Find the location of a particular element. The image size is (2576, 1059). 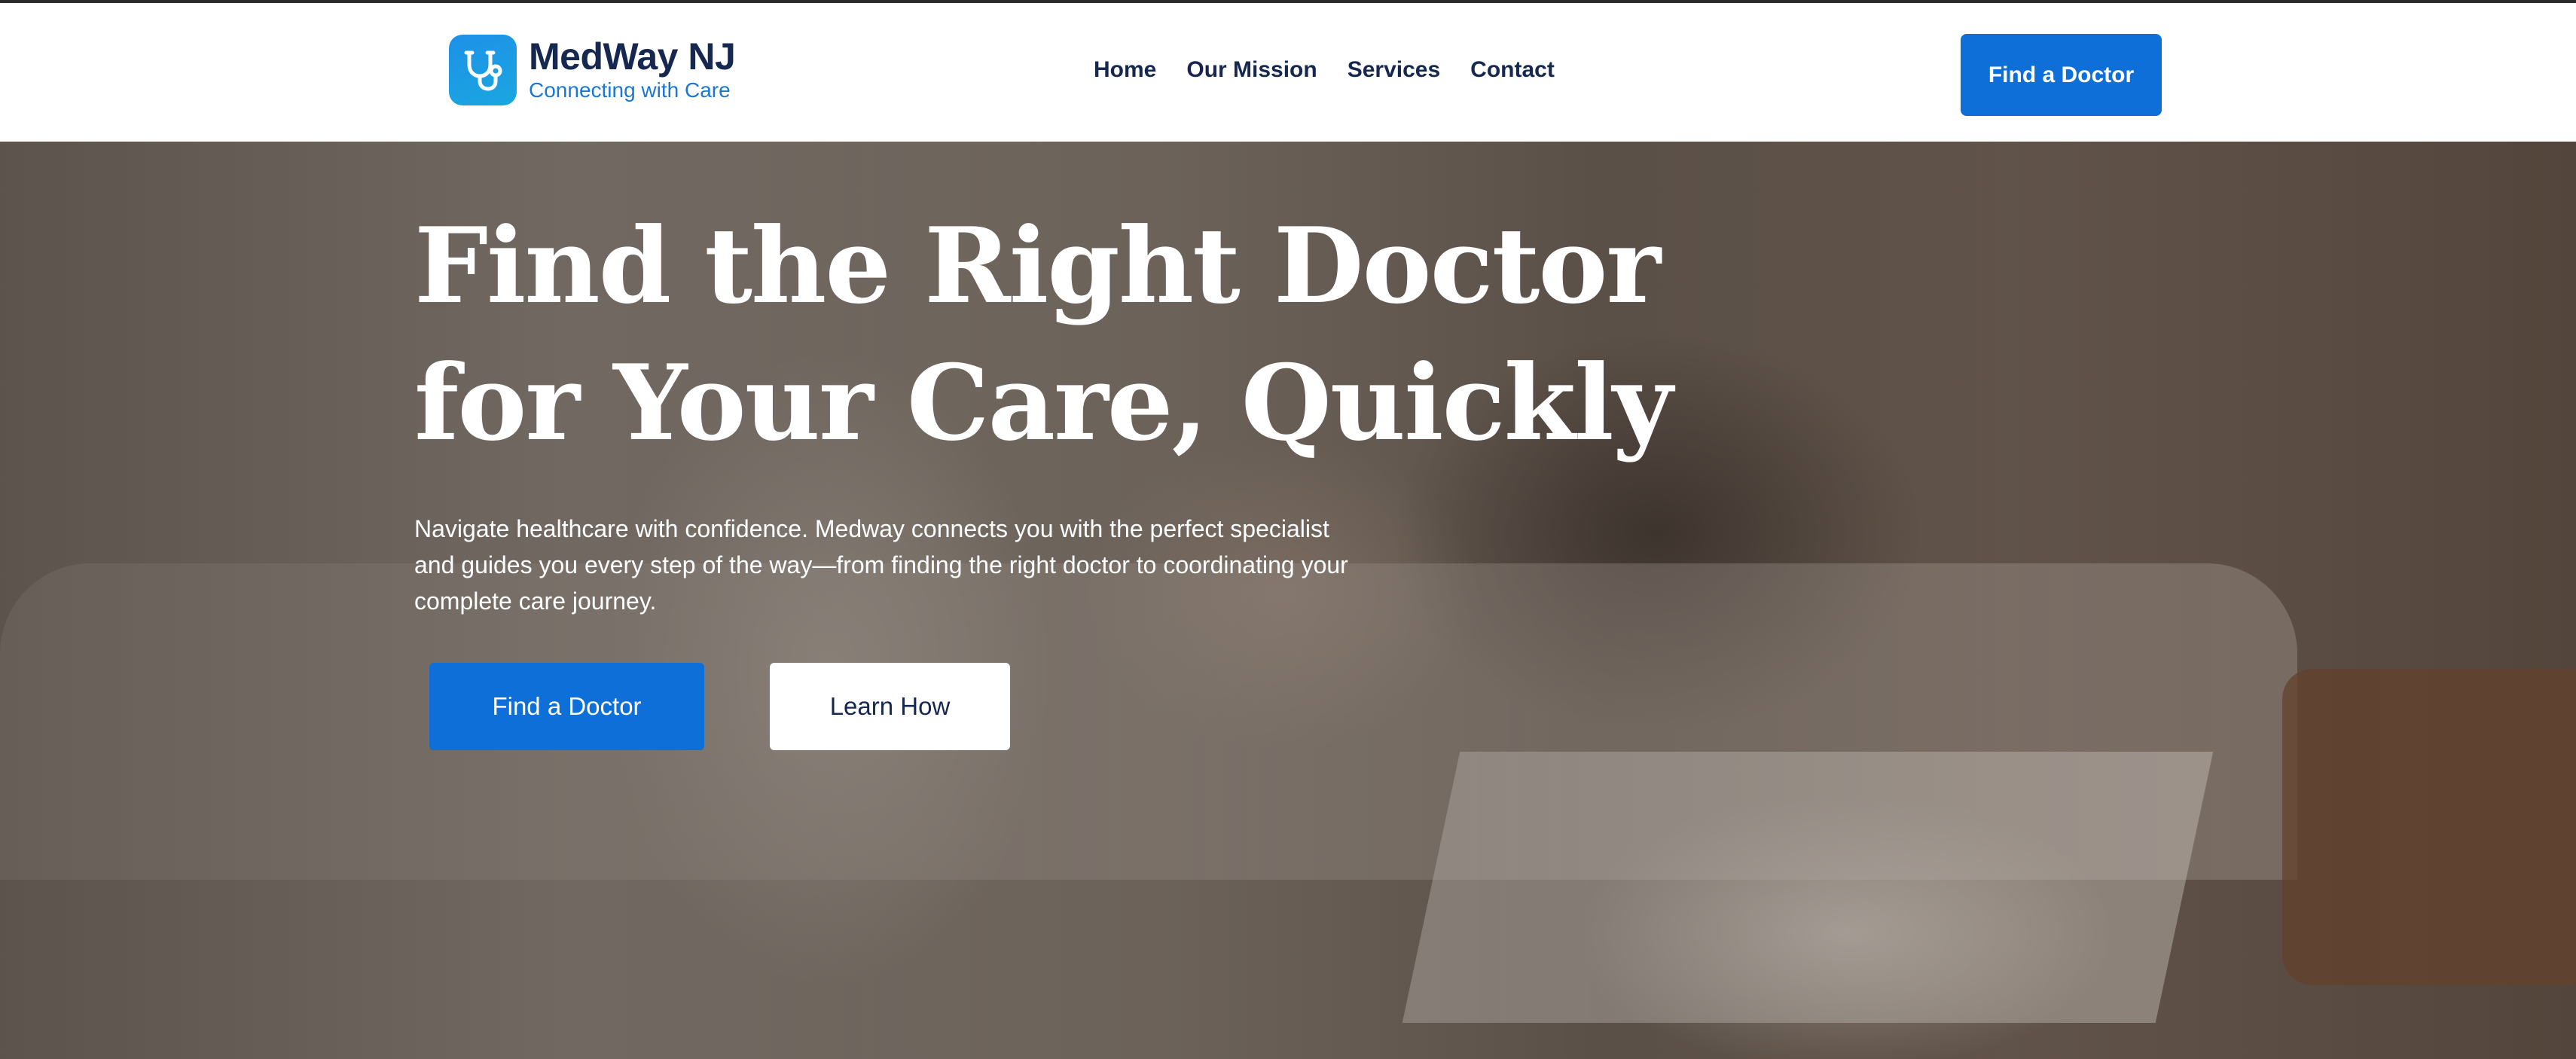

hero-title-line-2: for Your Care, Quickly is located at coordinates (1043, 403).